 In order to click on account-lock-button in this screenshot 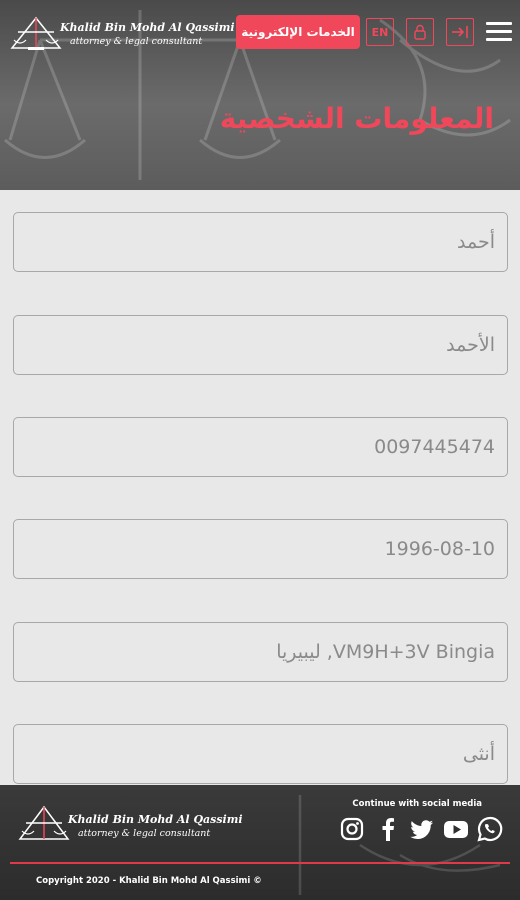, I will do `click(420, 32)`.